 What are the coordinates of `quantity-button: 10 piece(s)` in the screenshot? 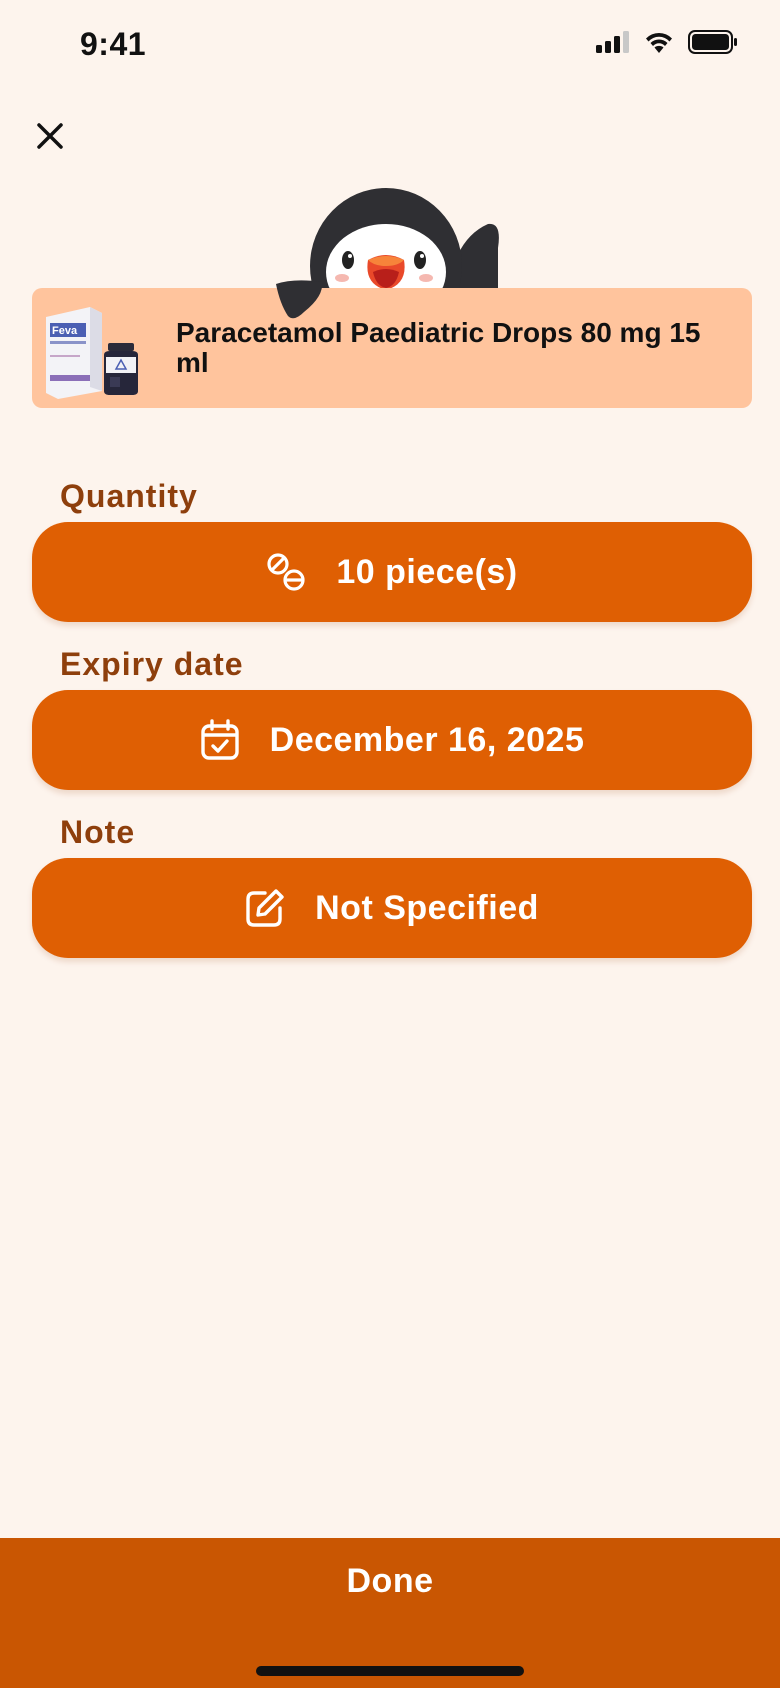 It's located at (392, 572).